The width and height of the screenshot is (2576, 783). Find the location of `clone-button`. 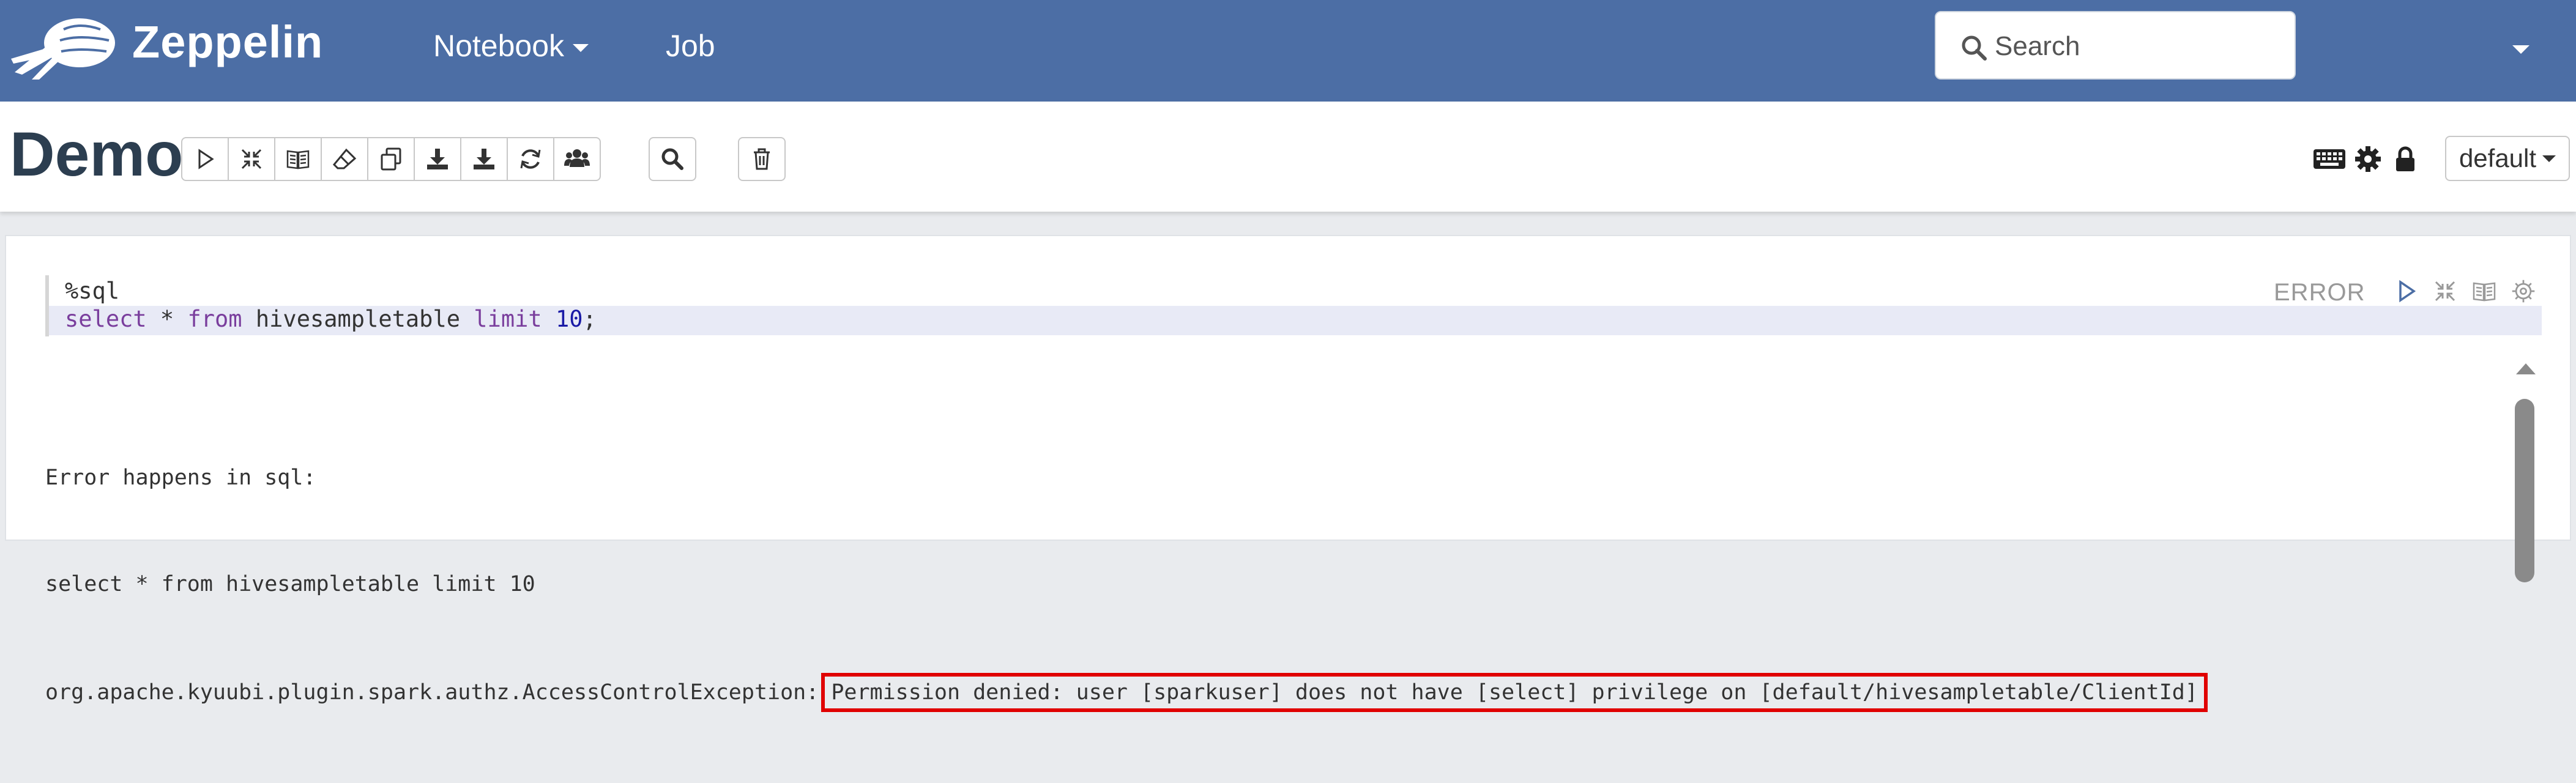

clone-button is located at coordinates (391, 159).